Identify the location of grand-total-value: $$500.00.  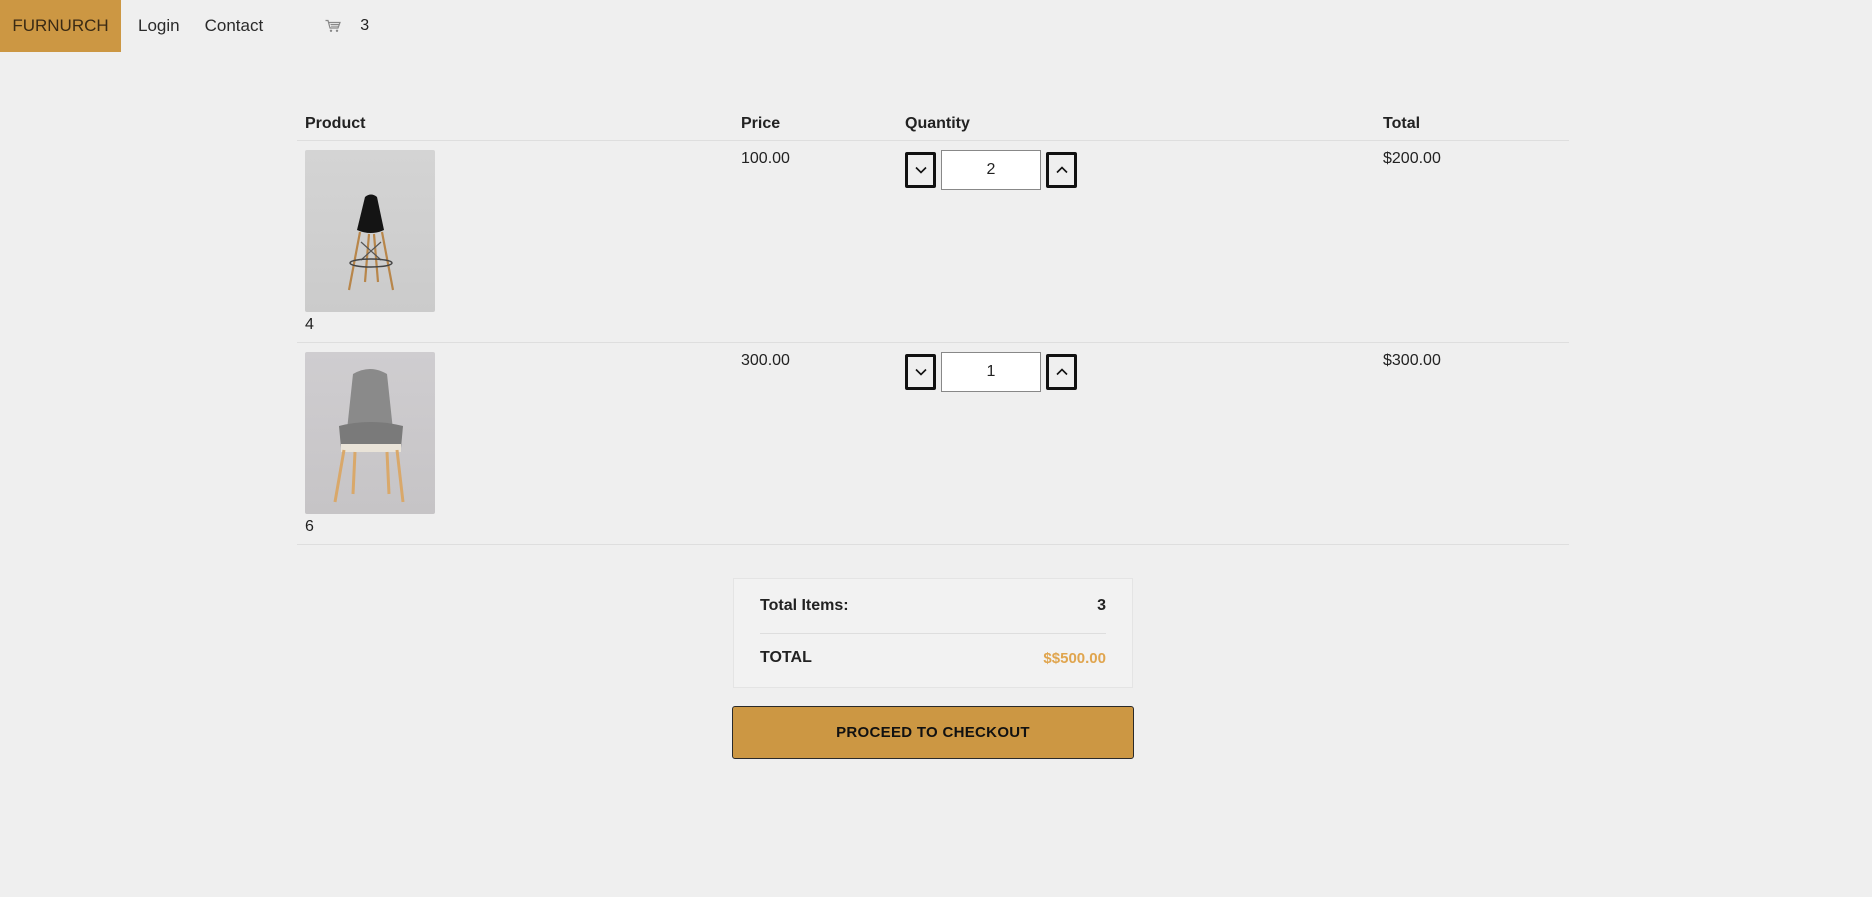
(1074, 658).